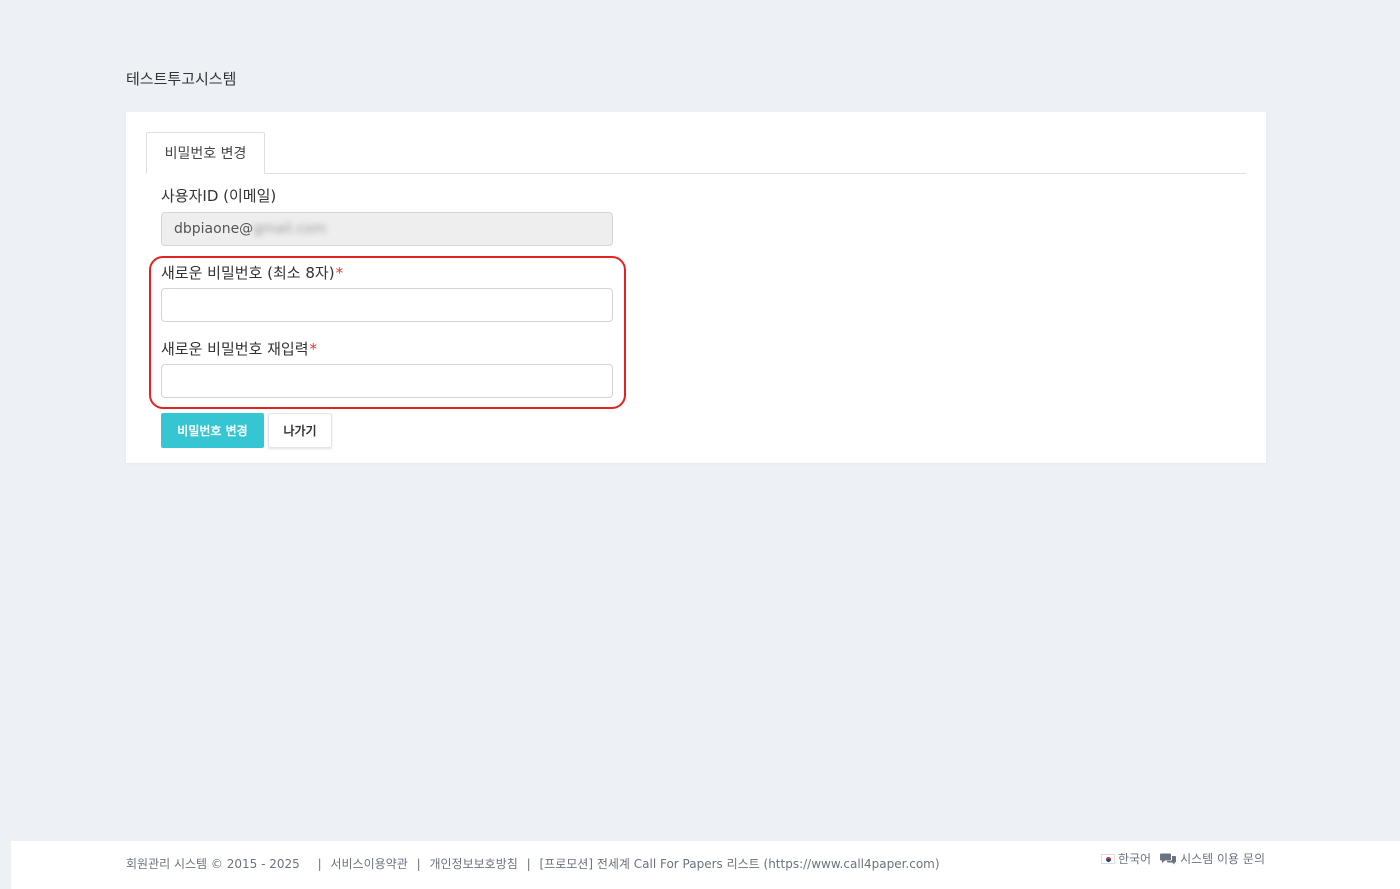 The width and height of the screenshot is (1400, 889). Describe the element at coordinates (205, 153) in the screenshot. I see `tab-change-password: 비밀번호 변경` at that location.